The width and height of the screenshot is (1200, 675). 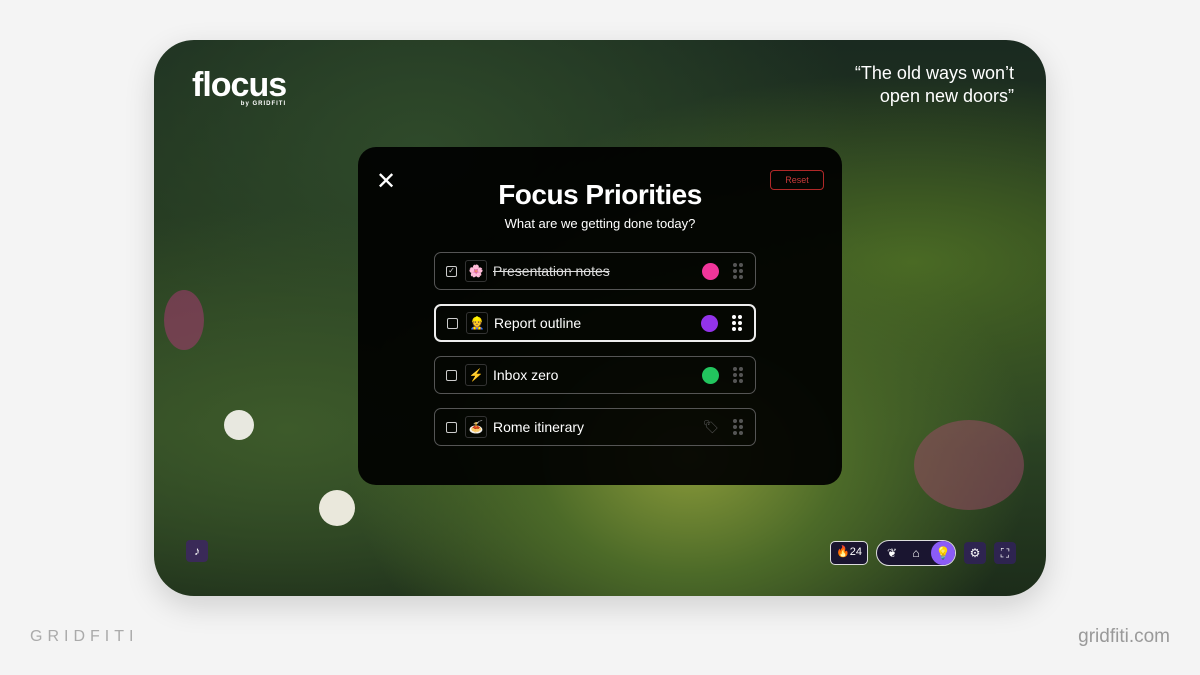 I want to click on watermark-left: GRIDFITI, so click(x=84, y=636).